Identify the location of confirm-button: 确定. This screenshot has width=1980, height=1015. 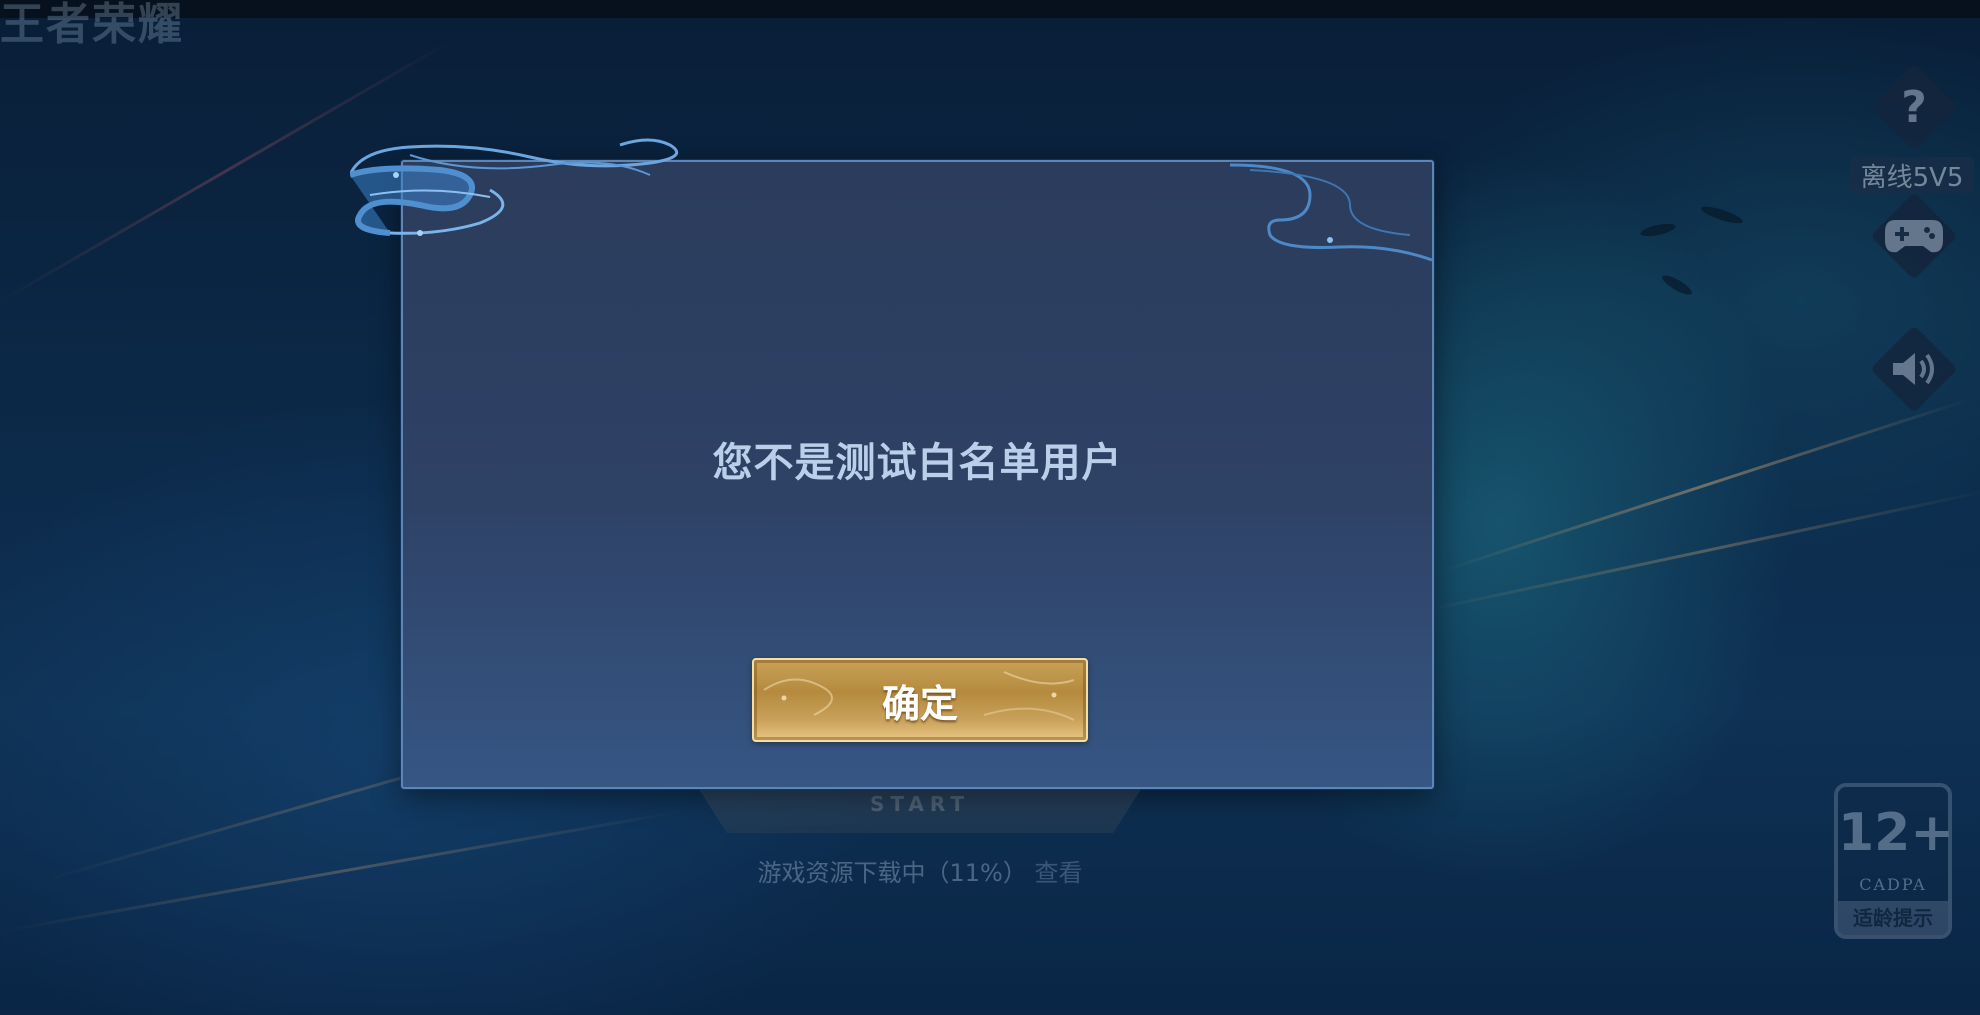
(920, 700).